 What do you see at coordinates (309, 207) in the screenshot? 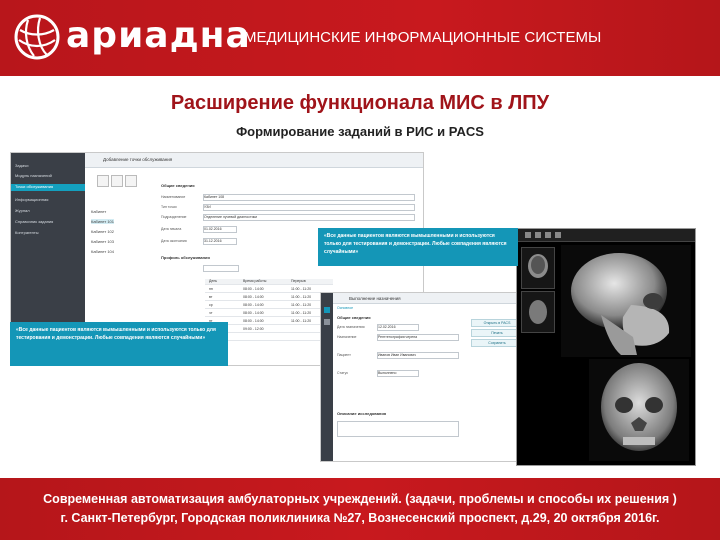
I see `field-type: УЗИ` at bounding box center [309, 207].